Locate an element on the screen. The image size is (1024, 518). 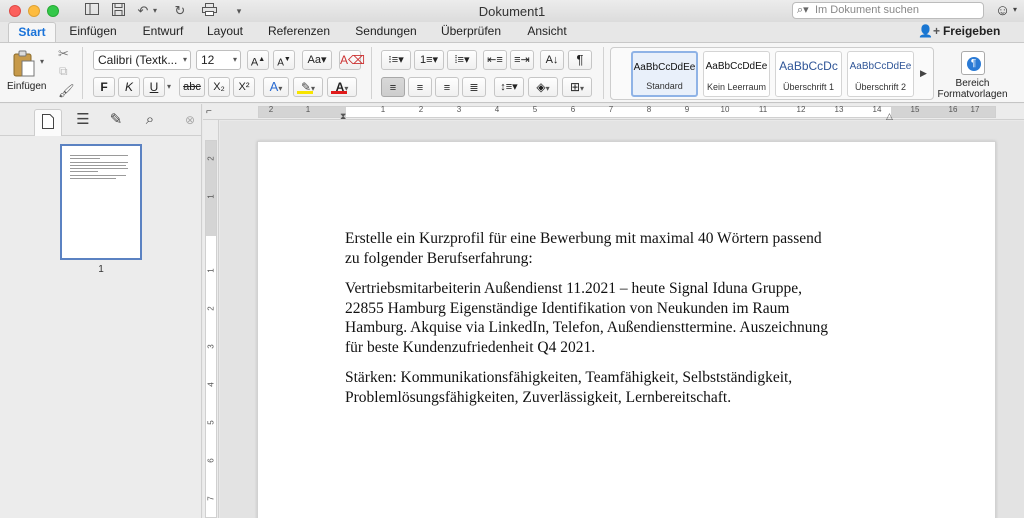
document-line: für beste Kundenzufriedenheit Q4 2021. is located at coordinates (470, 347).